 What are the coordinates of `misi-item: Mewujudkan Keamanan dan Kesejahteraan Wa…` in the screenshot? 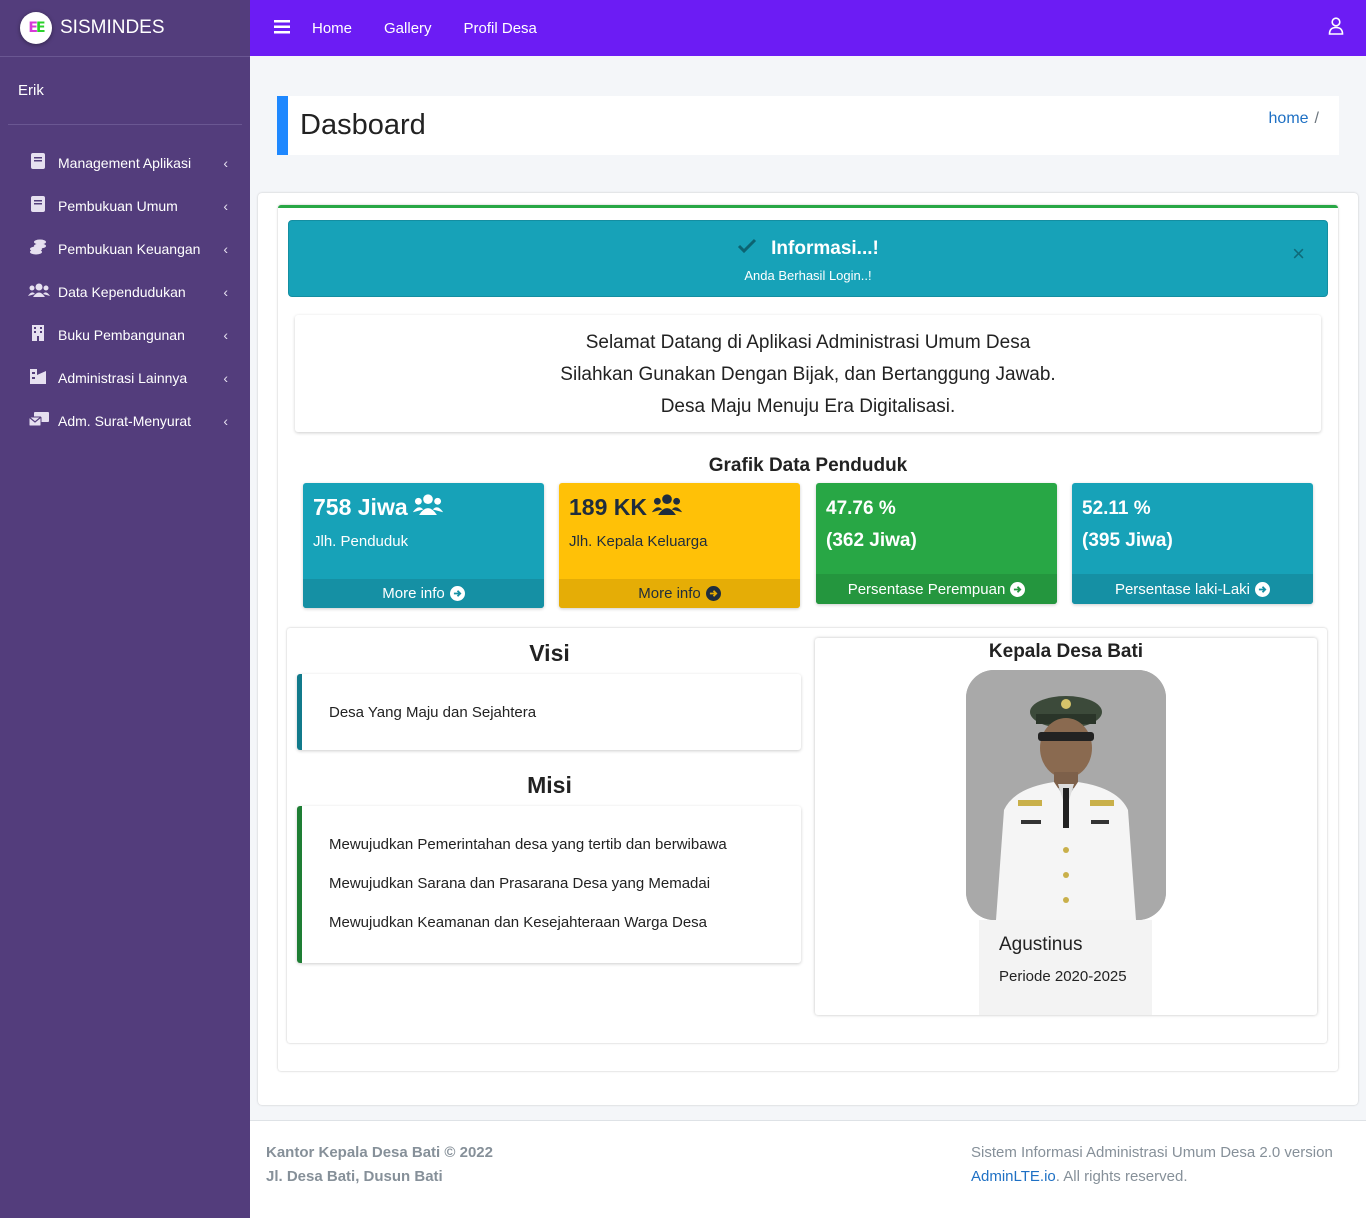 It's located at (518, 922).